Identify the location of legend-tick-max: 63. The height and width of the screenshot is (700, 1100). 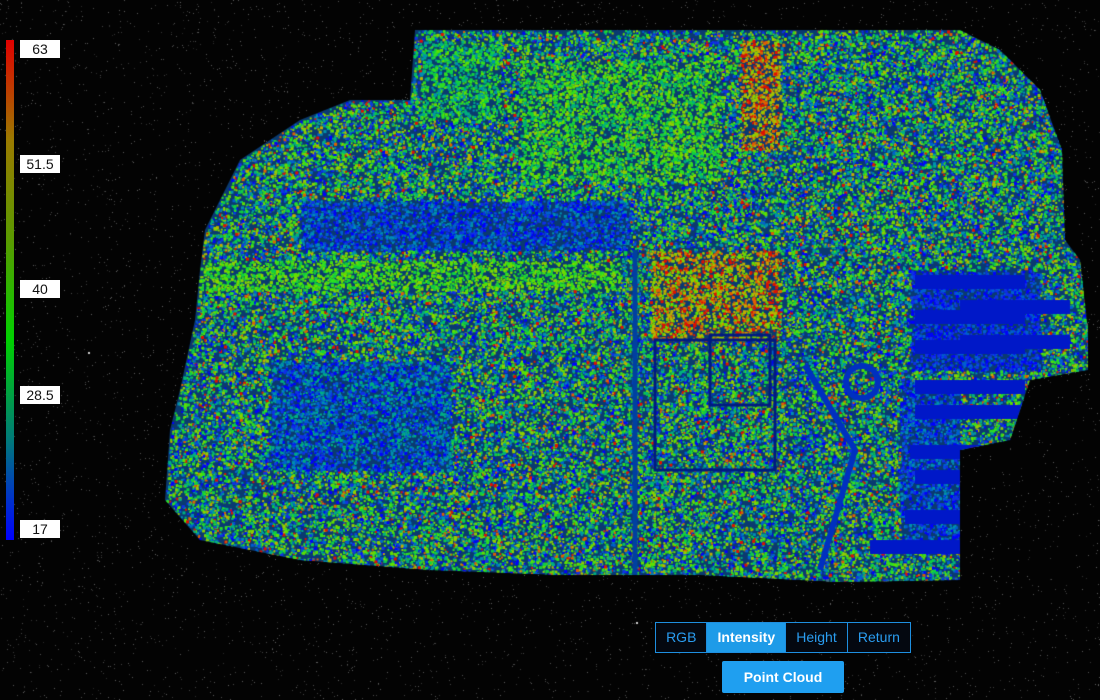
(40, 49).